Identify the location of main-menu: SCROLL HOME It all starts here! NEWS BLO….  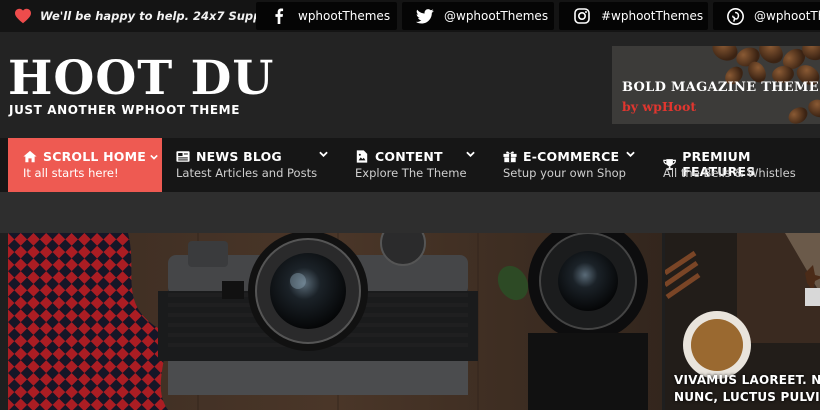
(410, 165).